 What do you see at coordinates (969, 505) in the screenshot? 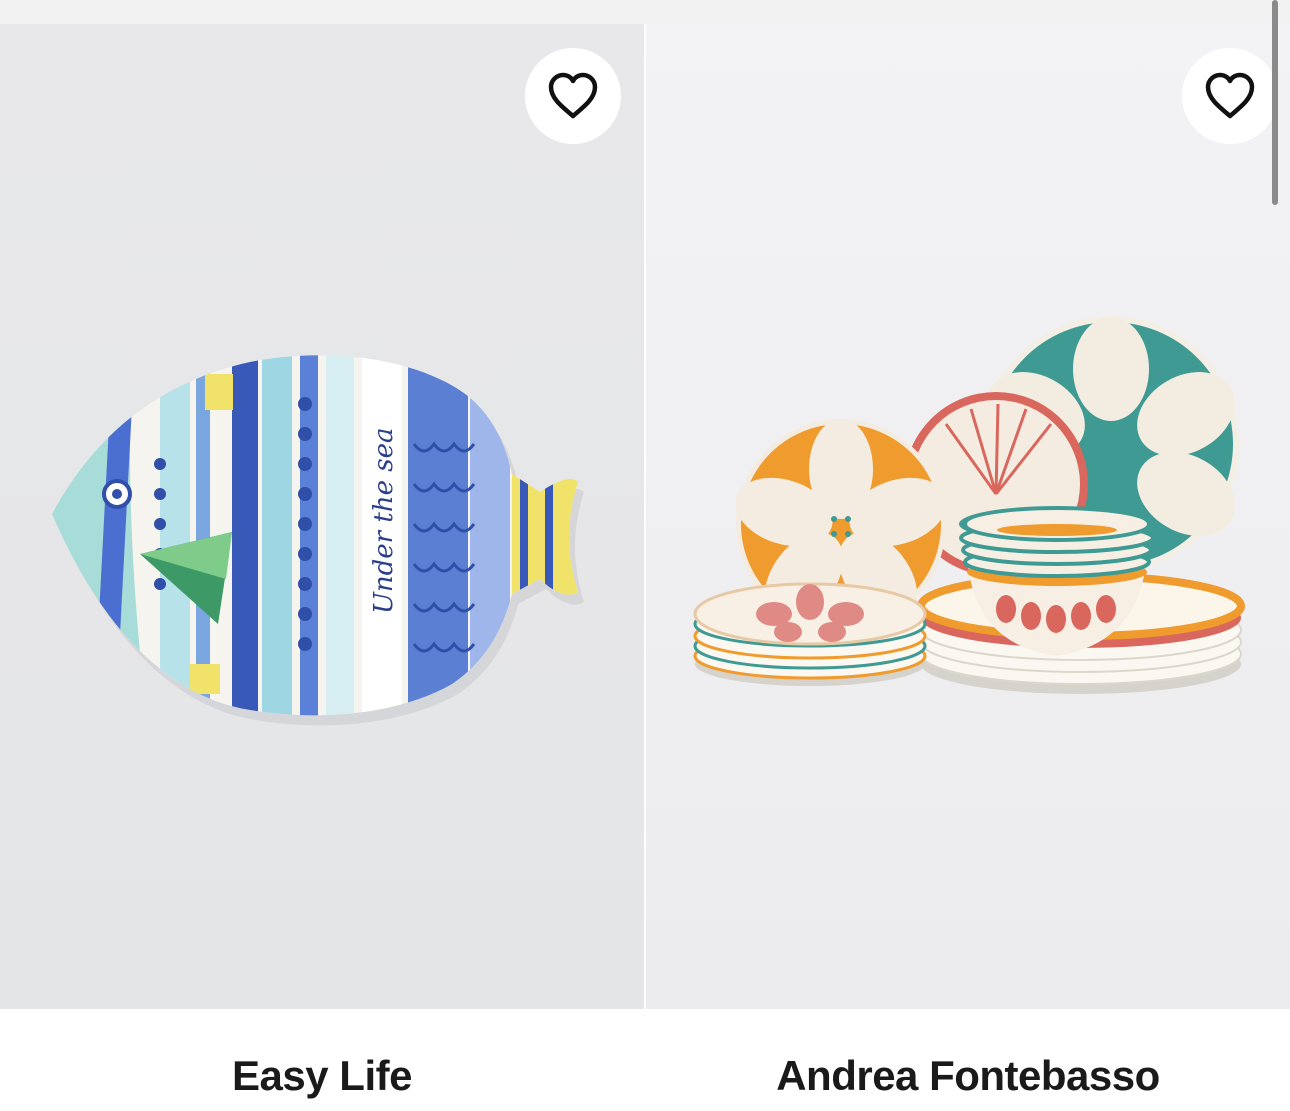
I see `dinnerware-set-illustration` at bounding box center [969, 505].